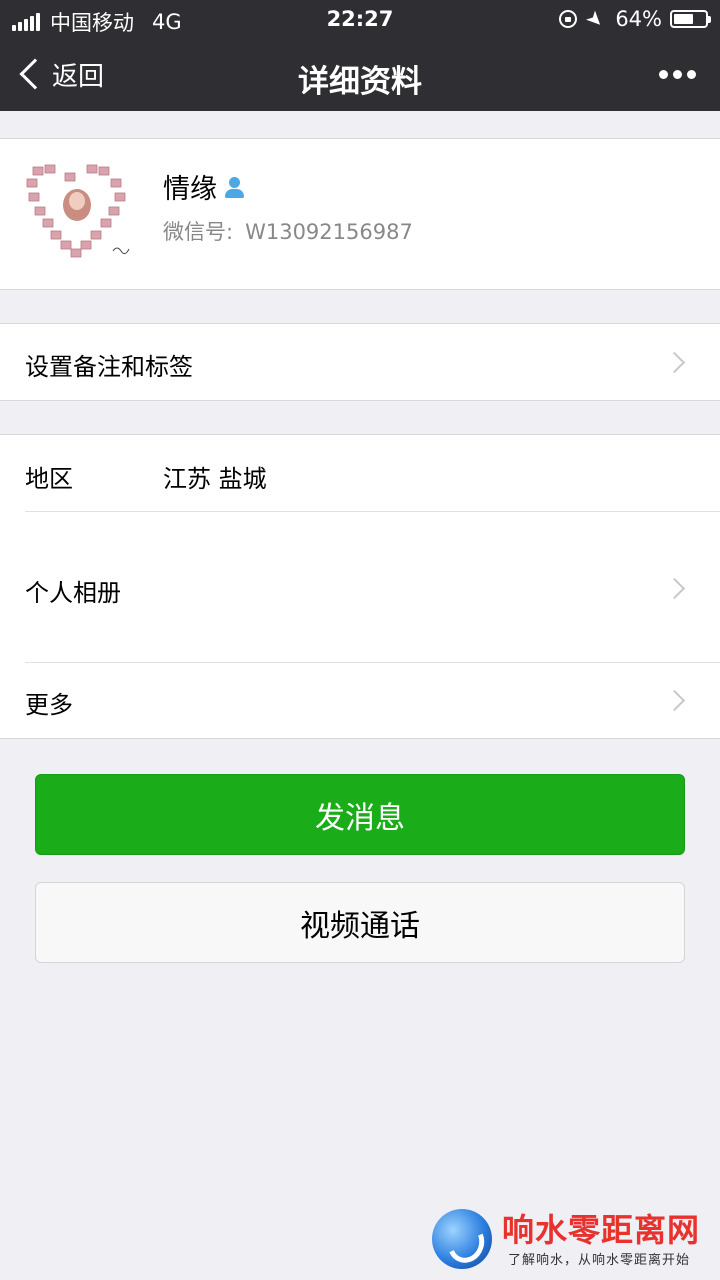 This screenshot has height=1280, width=720. Describe the element at coordinates (638, 19) in the screenshot. I see `battery-percent: 64%` at that location.